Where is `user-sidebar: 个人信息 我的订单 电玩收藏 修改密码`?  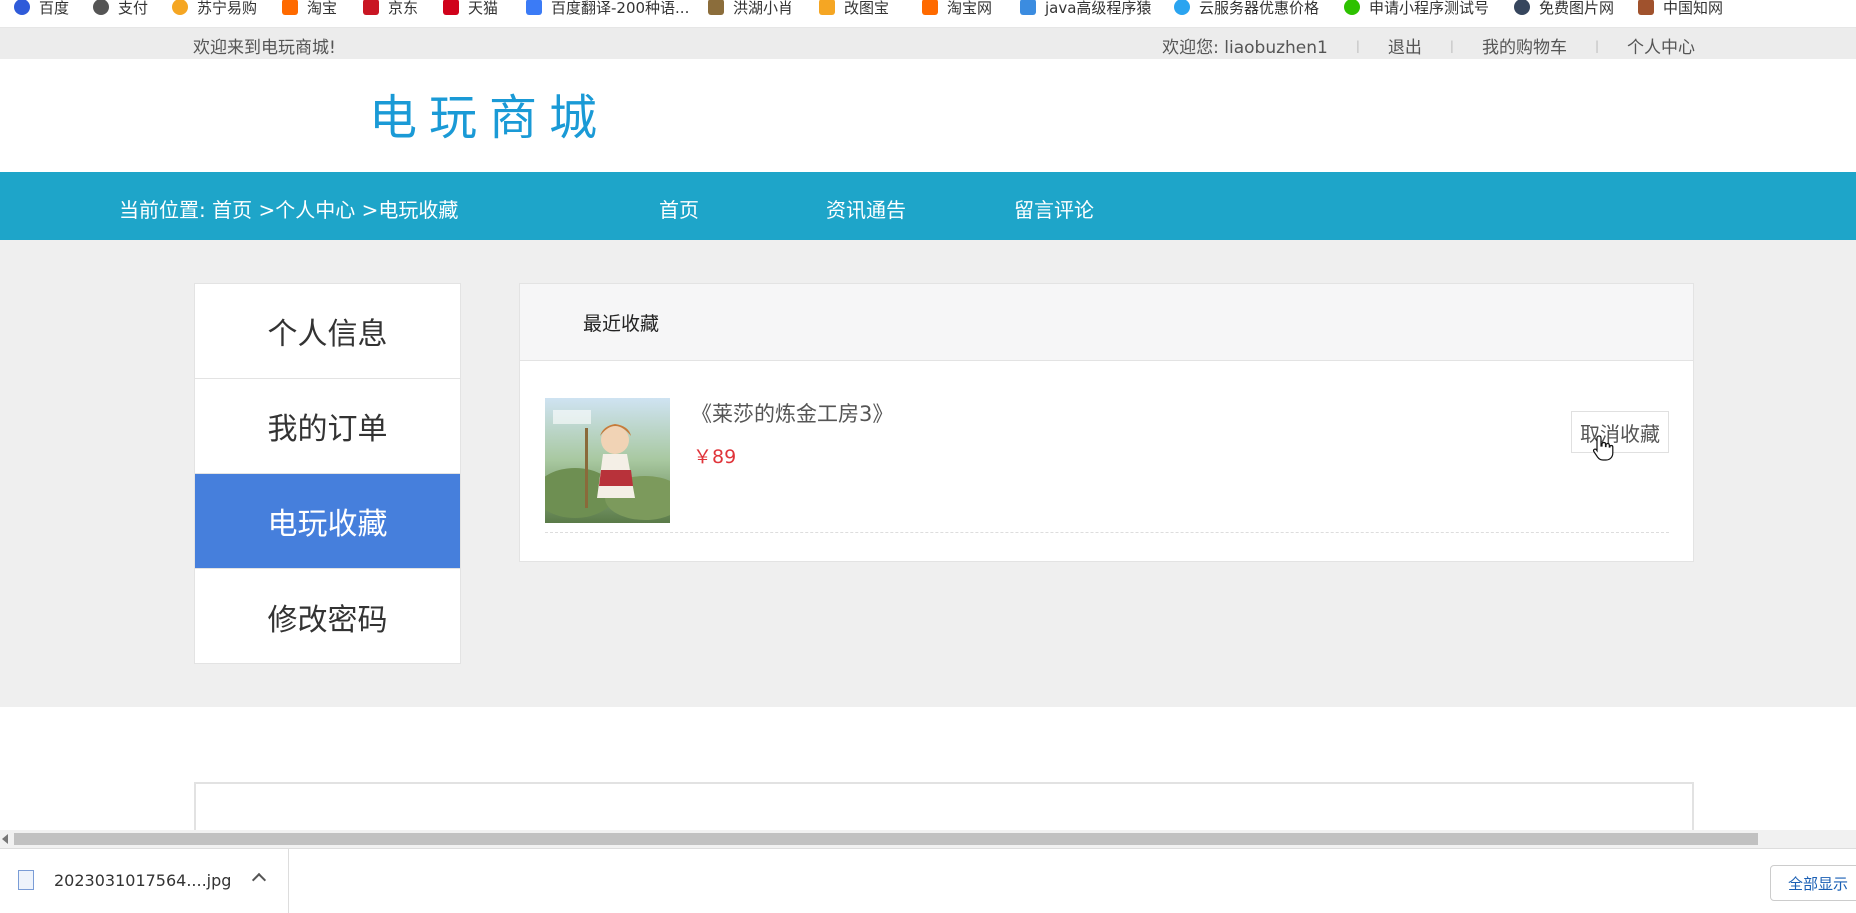 user-sidebar: 个人信息 我的订单 电玩收藏 修改密码 is located at coordinates (327, 473).